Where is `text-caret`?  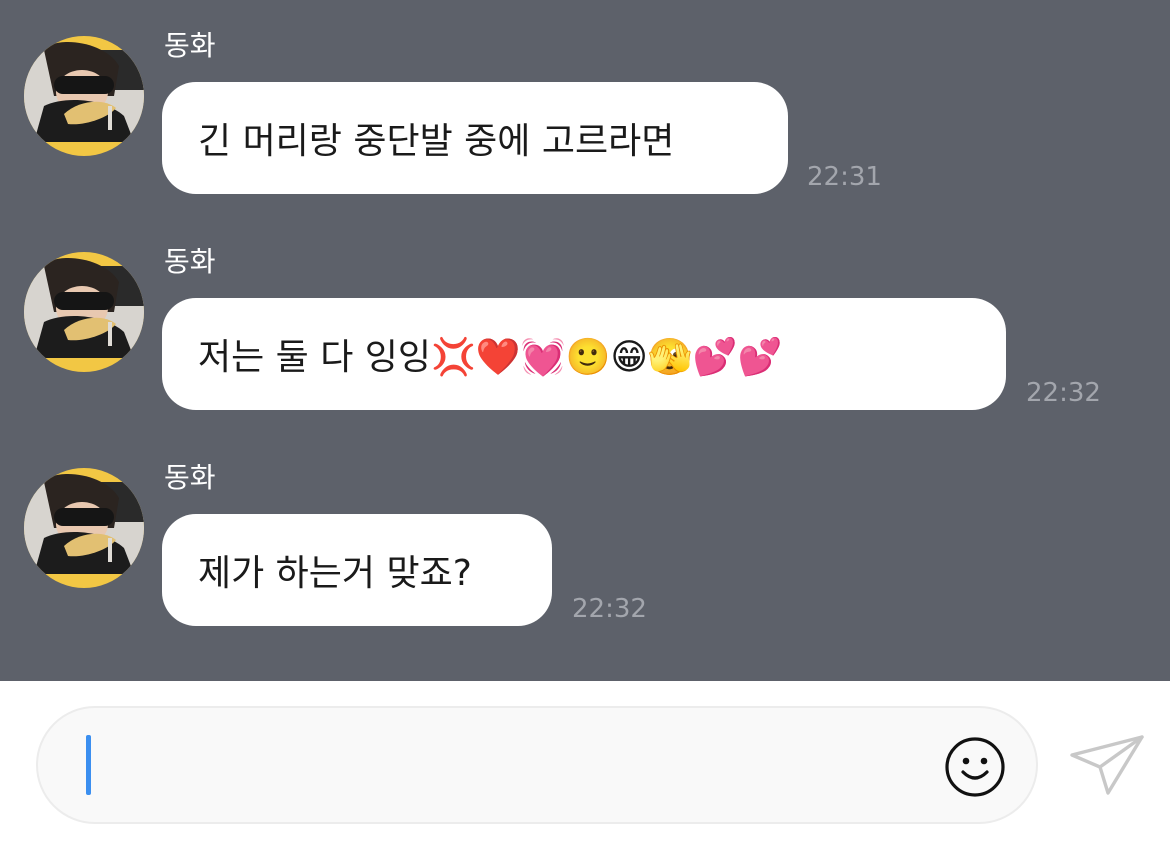
text-caret is located at coordinates (88, 765).